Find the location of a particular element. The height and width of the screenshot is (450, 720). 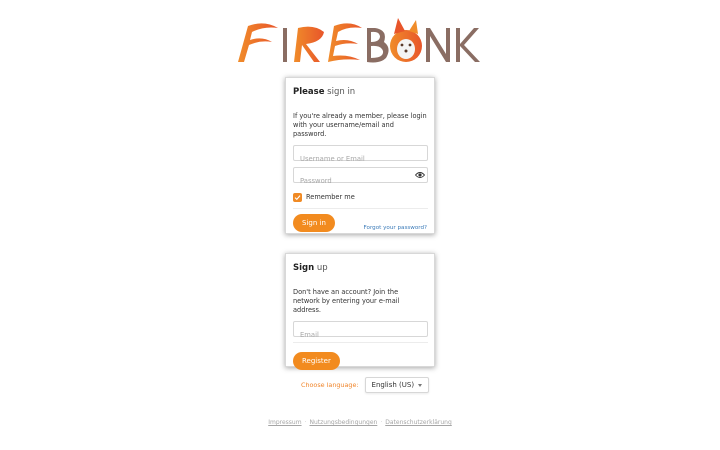

signup-email-field is located at coordinates (360, 331).